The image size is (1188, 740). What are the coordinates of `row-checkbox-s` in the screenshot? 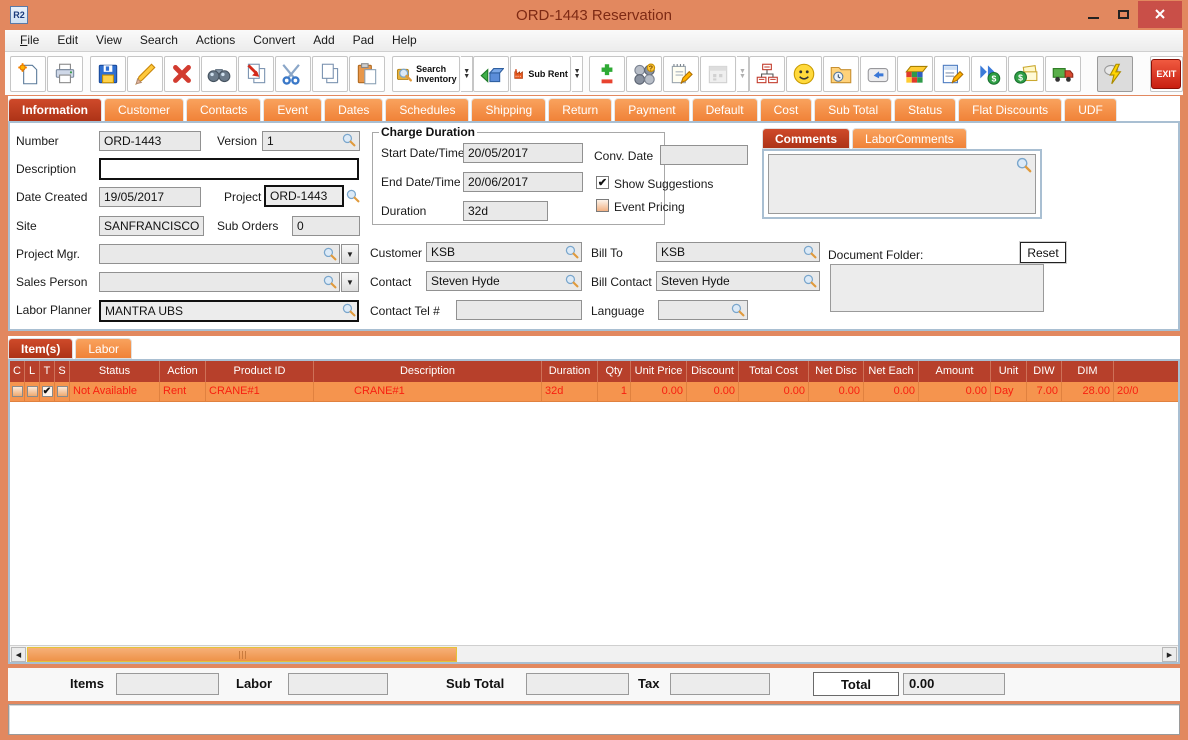 It's located at (62, 391).